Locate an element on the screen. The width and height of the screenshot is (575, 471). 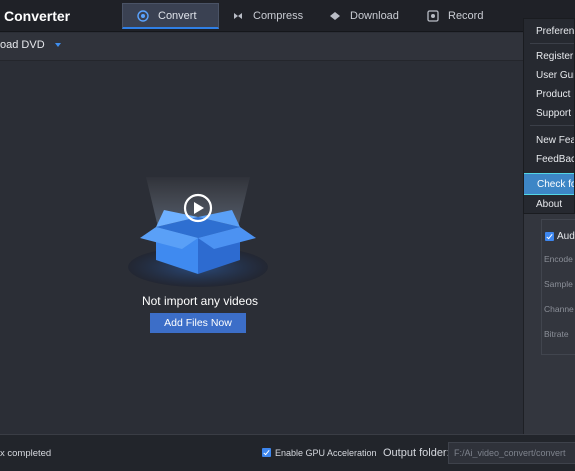
audio-checkbox is located at coordinates (549, 236).